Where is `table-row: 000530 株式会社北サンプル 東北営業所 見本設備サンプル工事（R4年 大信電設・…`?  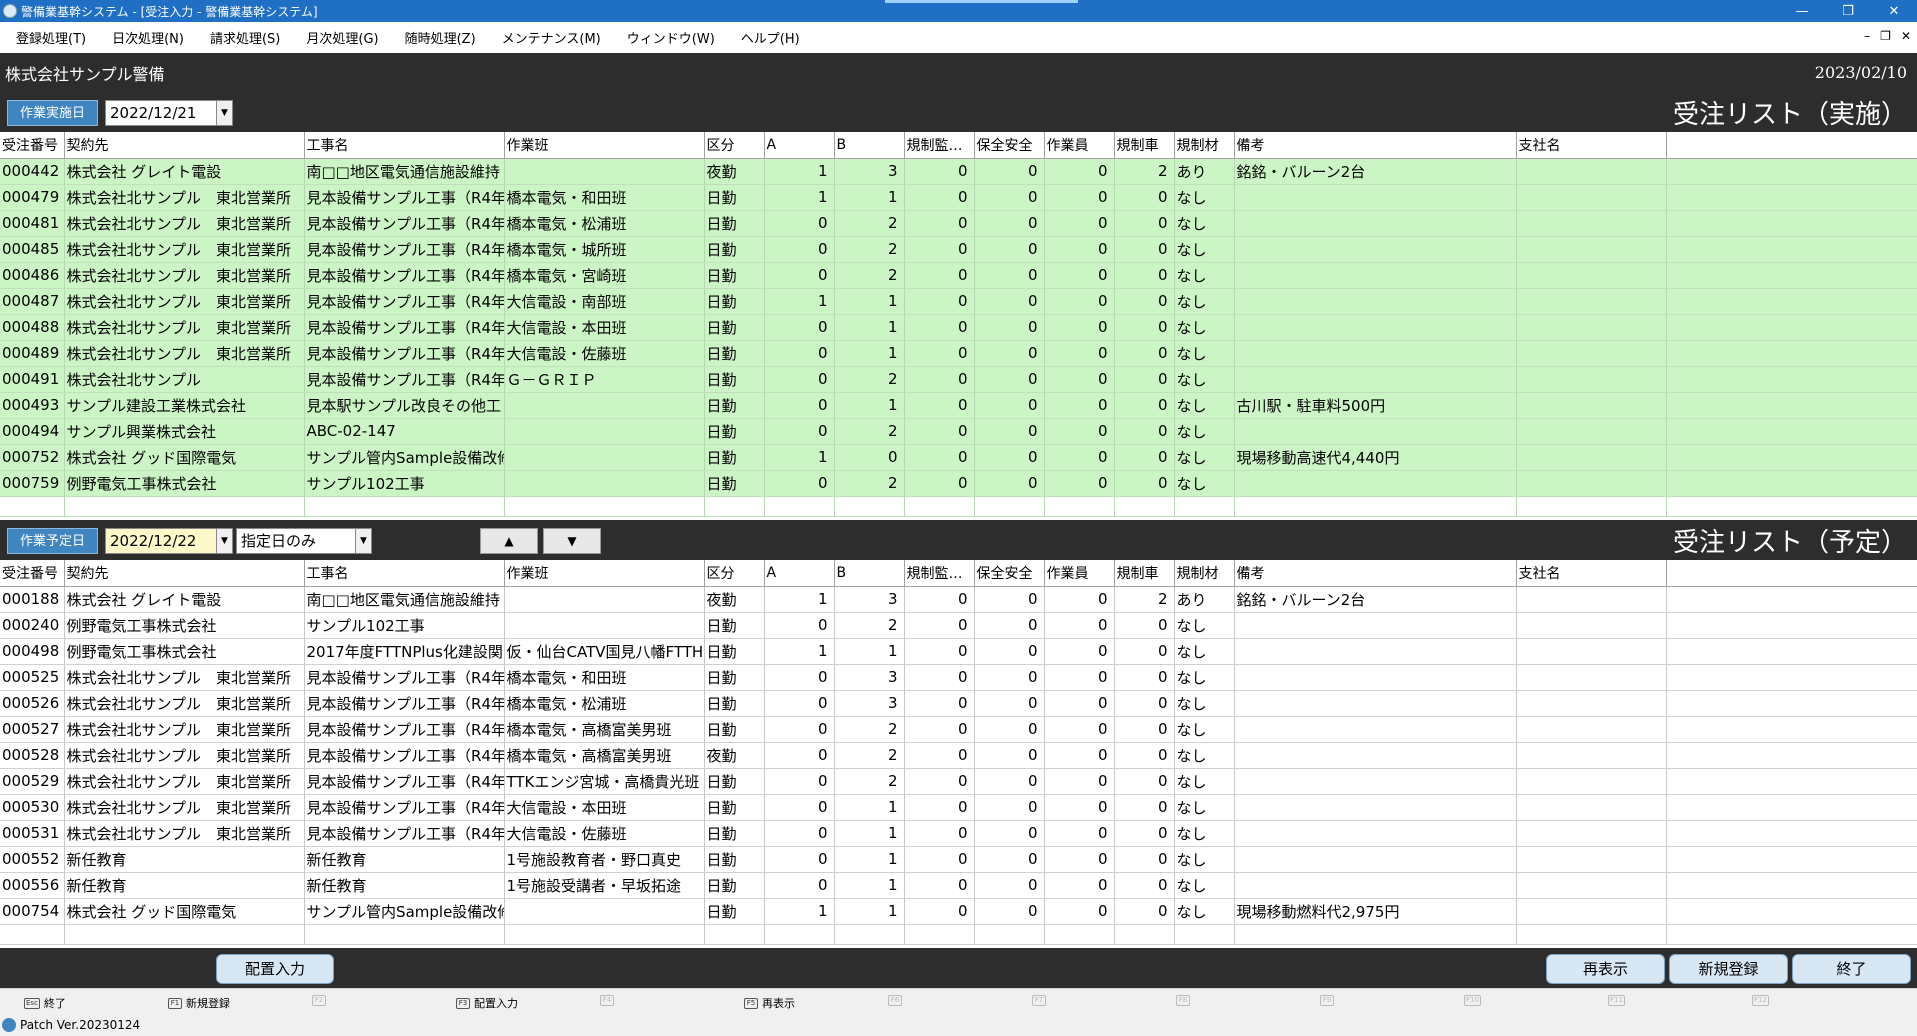
table-row: 000530 株式会社北サンプル 東北営業所 見本設備サンプル工事（R4年 大信電設・… is located at coordinates (958, 807).